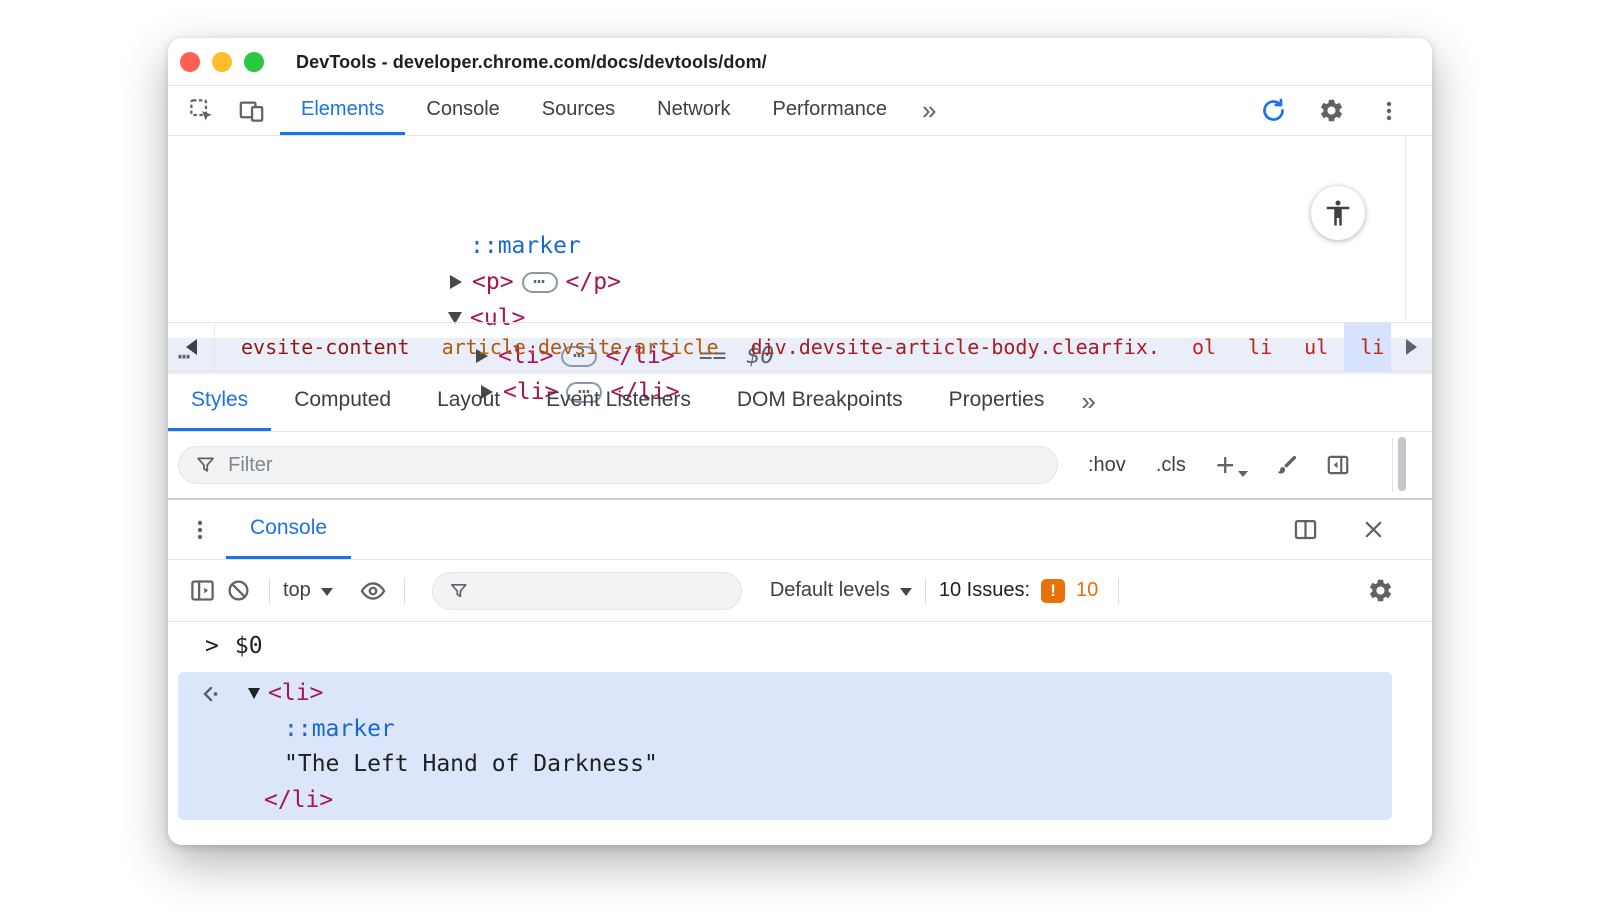  I want to click on chevron-right-icon, so click(1411, 347).